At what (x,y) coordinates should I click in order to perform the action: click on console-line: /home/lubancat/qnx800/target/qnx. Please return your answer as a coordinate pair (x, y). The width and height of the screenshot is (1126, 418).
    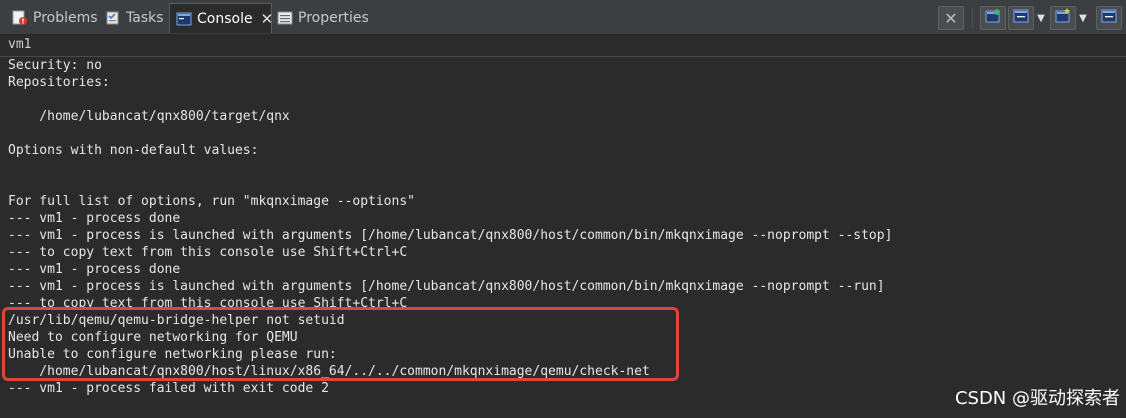
    Looking at the image, I should click on (149, 116).